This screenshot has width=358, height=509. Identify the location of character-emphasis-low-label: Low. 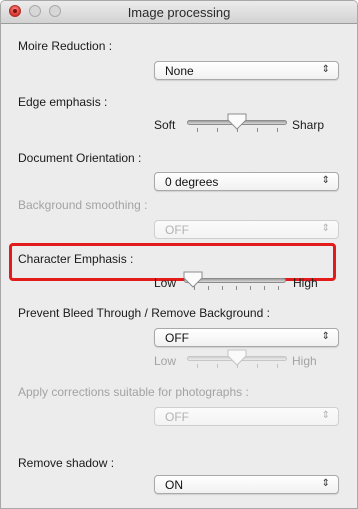
(165, 283).